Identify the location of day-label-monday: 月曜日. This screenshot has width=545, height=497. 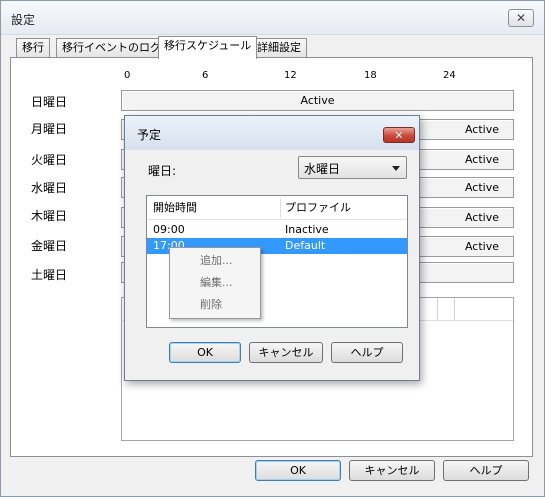
(49, 129).